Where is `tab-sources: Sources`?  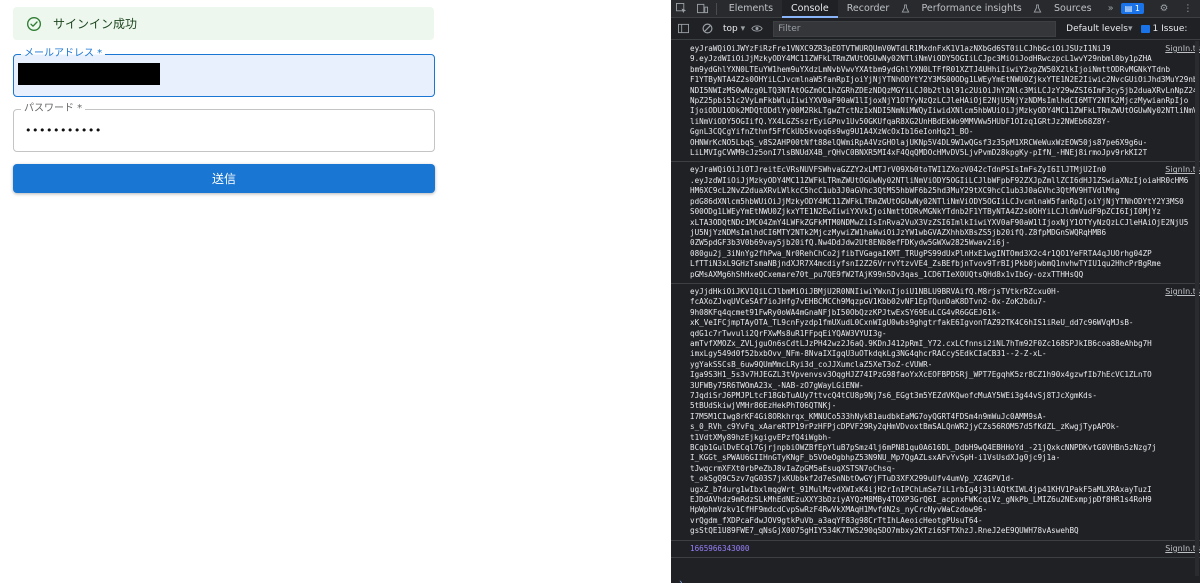
tab-sources: Sources is located at coordinates (1073, 9).